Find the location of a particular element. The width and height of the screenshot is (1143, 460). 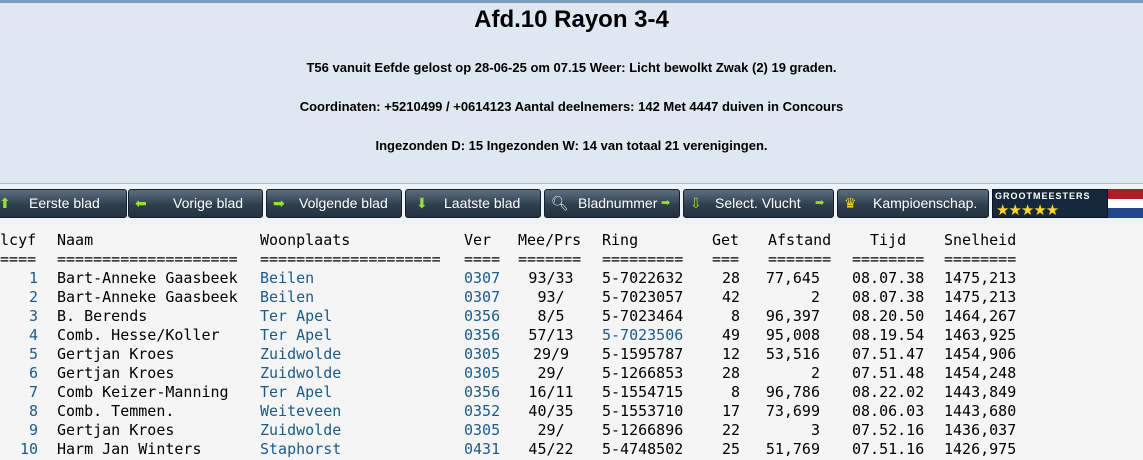

header-snelheid: Snelheid is located at coordinates (980, 240).